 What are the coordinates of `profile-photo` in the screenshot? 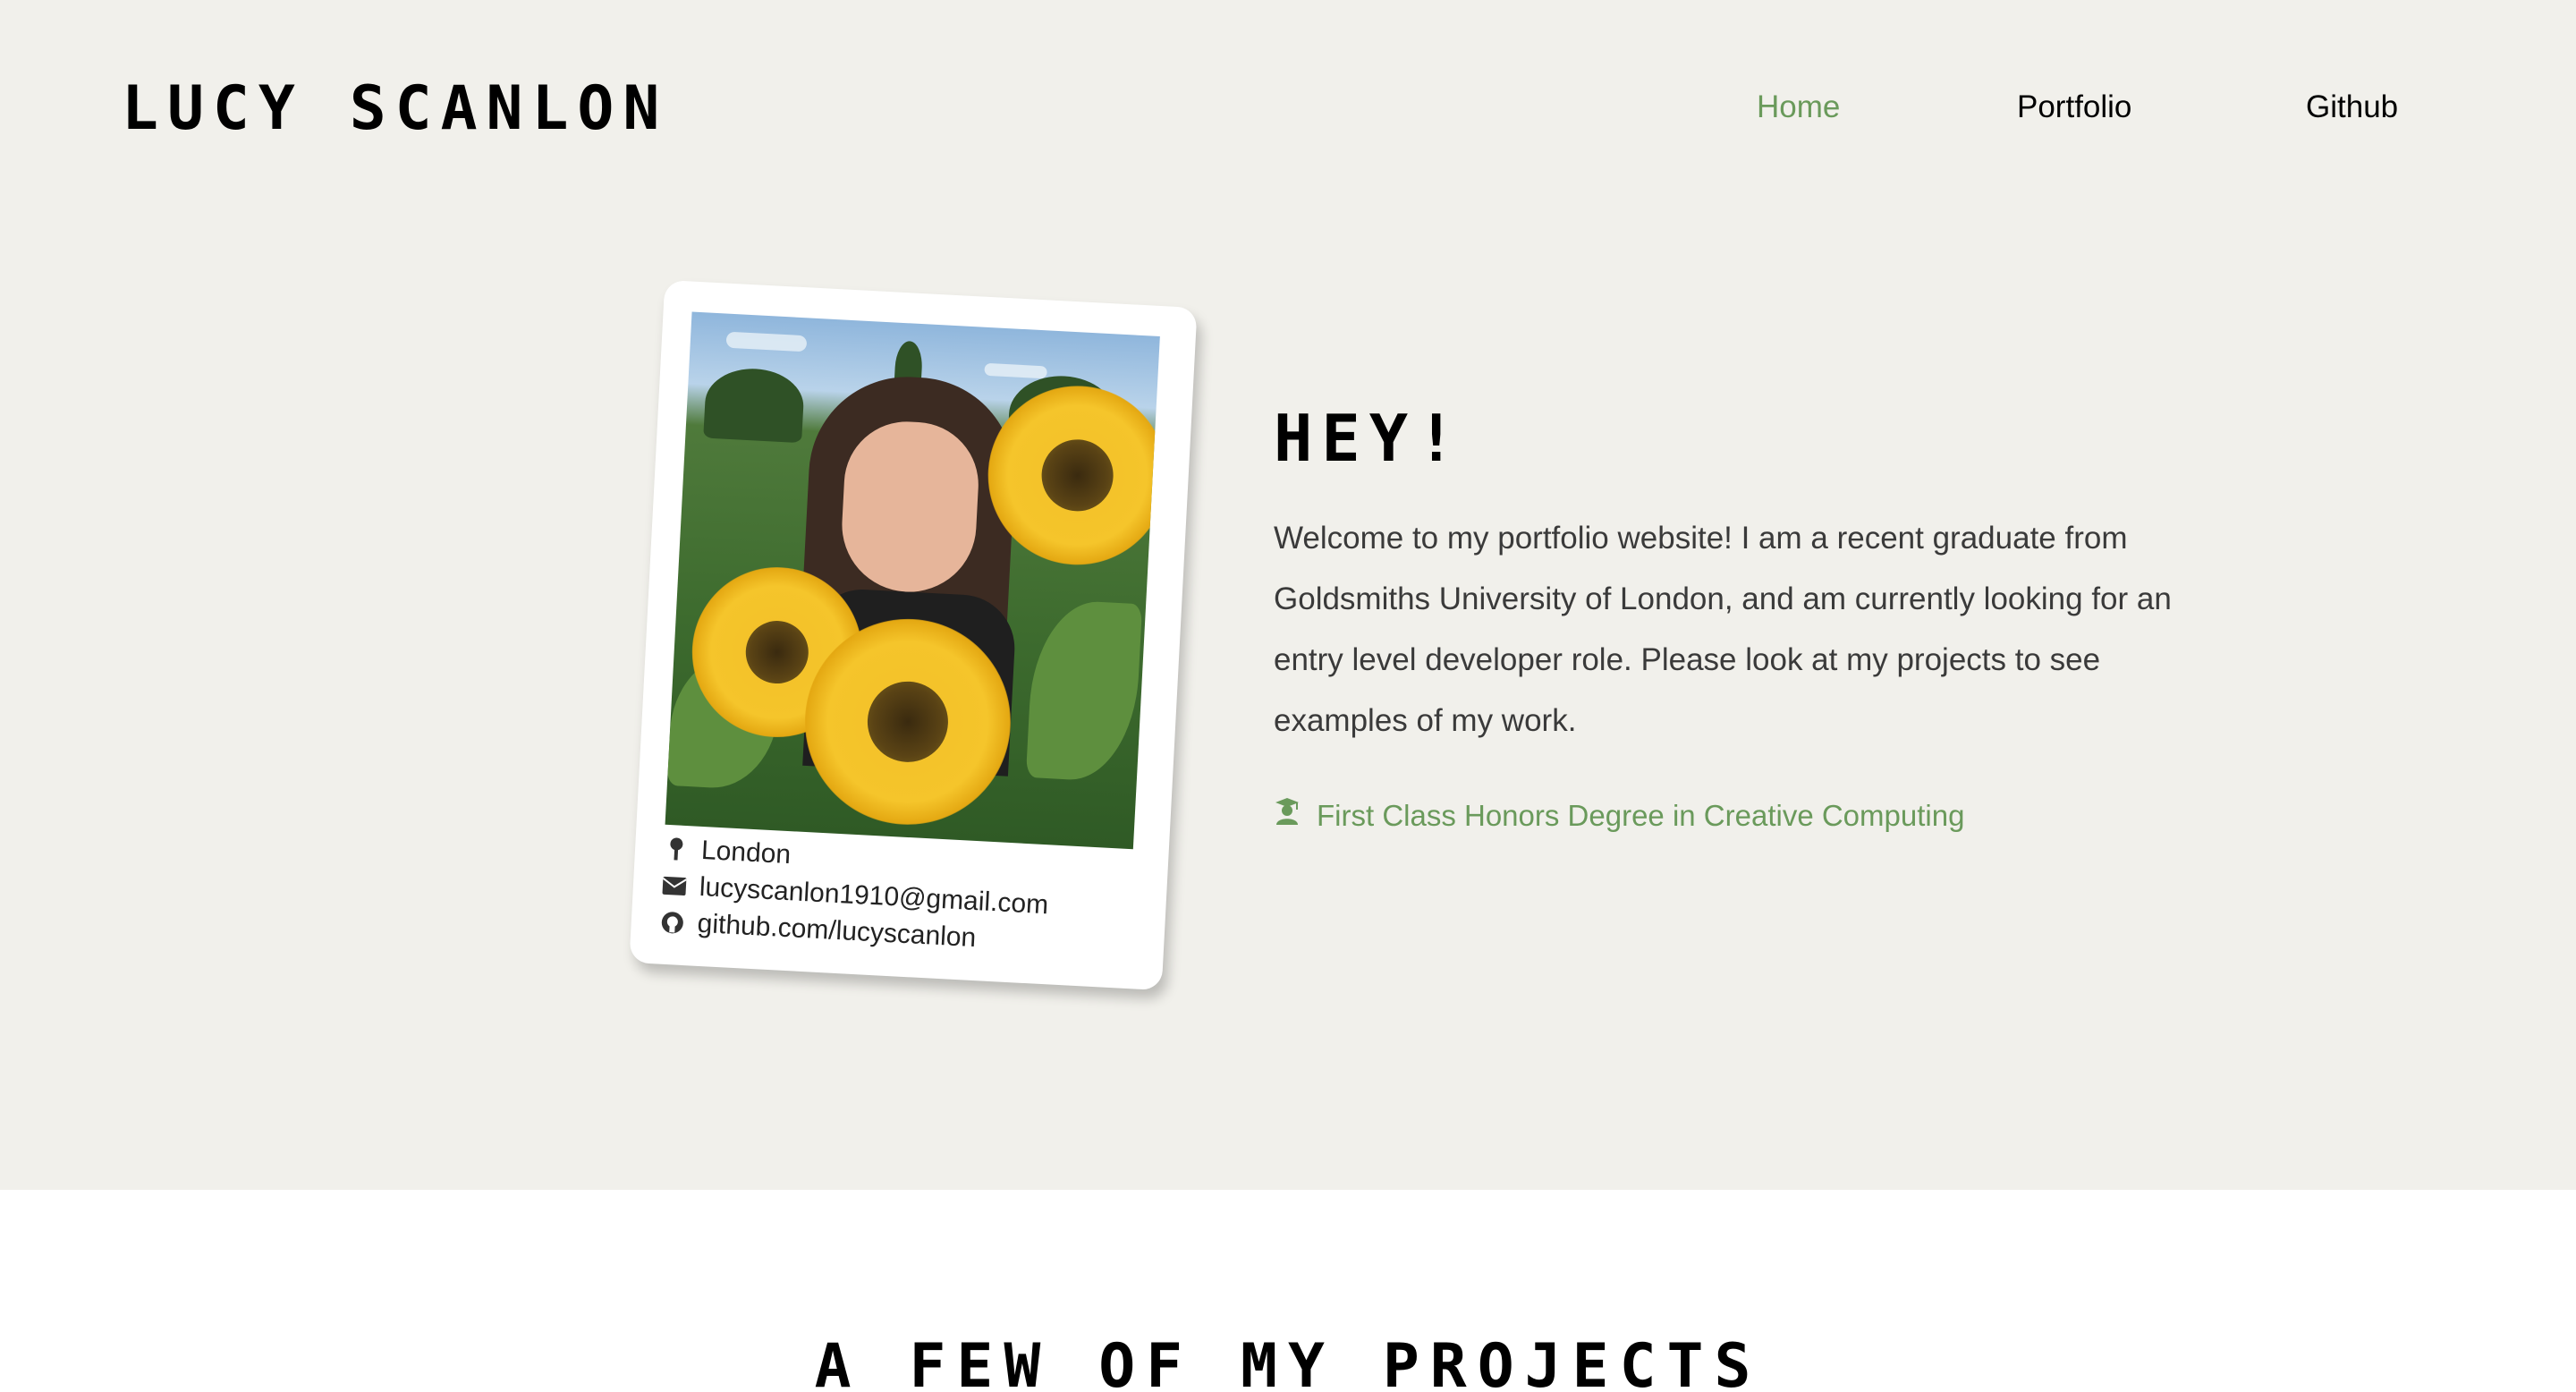 It's located at (912, 580).